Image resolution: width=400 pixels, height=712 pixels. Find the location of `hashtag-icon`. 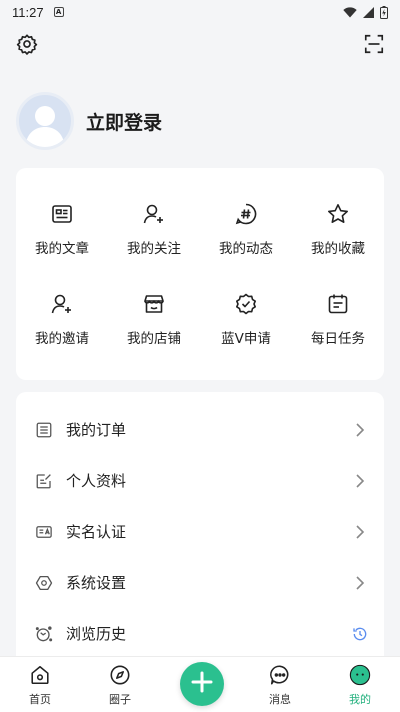

hashtag-icon is located at coordinates (246, 214).